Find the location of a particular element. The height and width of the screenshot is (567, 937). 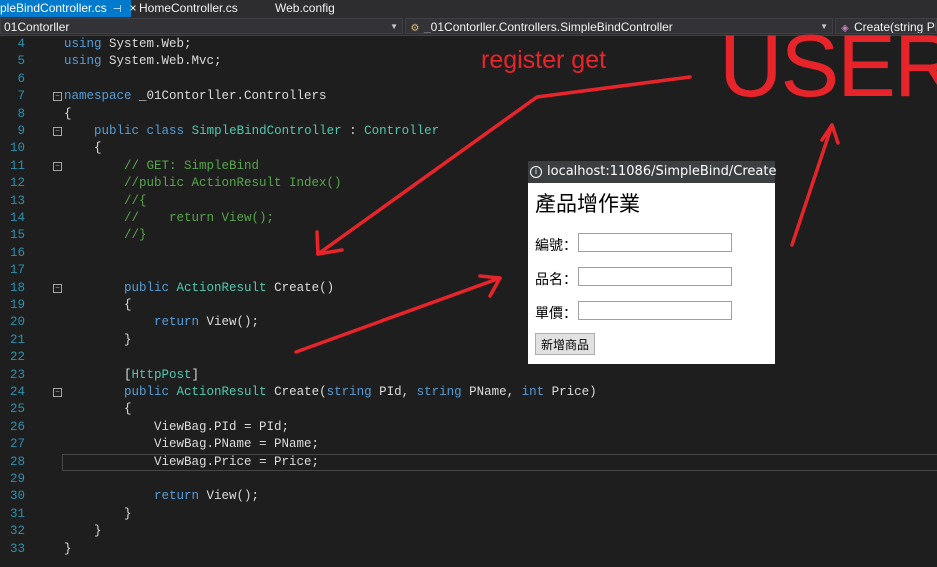

arrow-to-get-action is located at coordinates (504, 165).